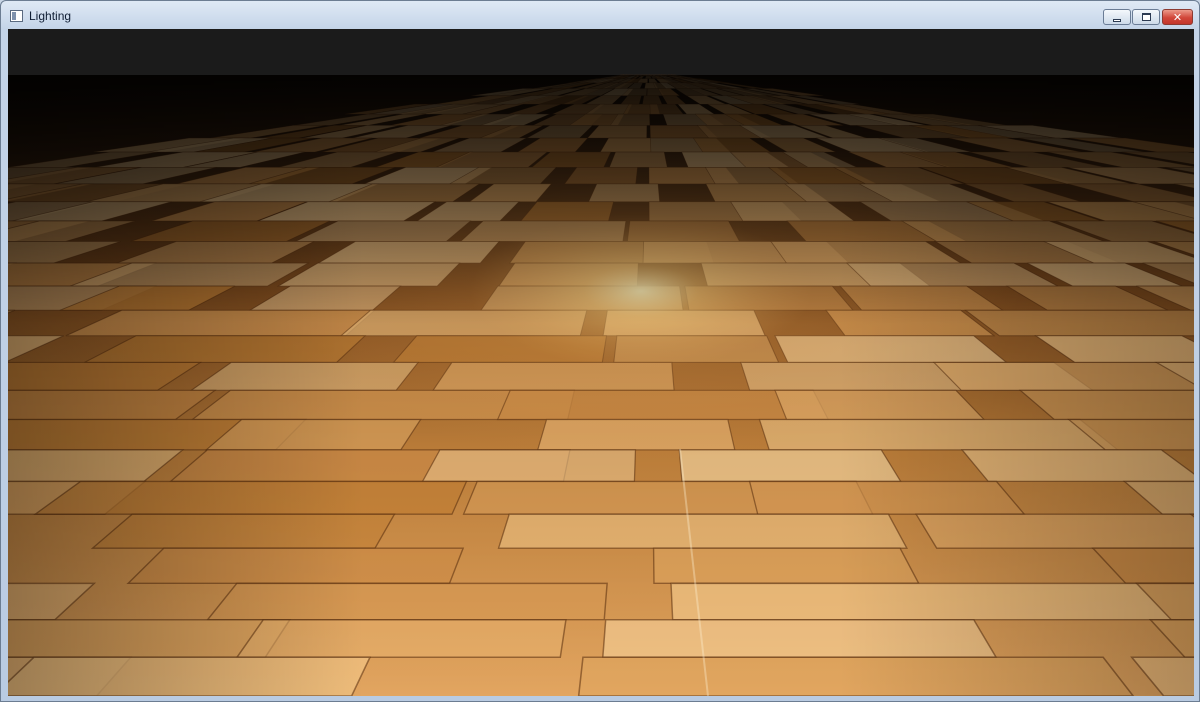 The width and height of the screenshot is (1200, 702). I want to click on title-bar: Lighting ✕, so click(600, 15).